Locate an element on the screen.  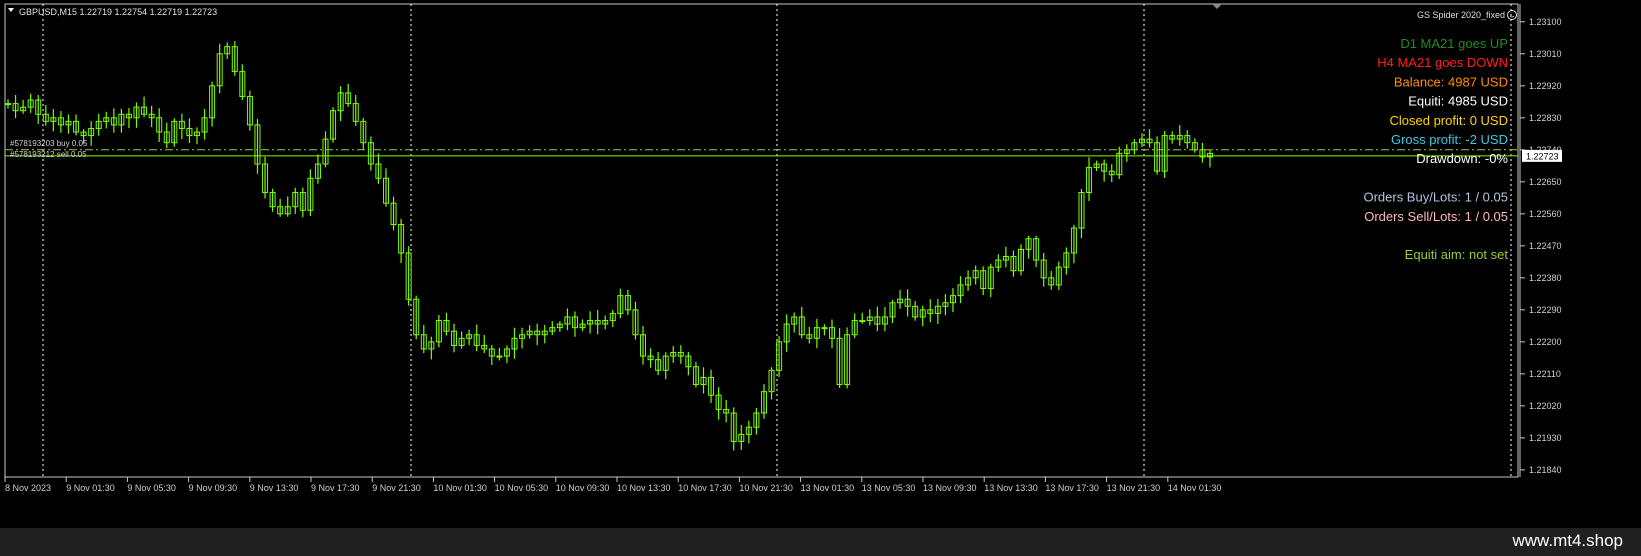
time-tick-label: 10 Nov 09:30 is located at coordinates (583, 488).